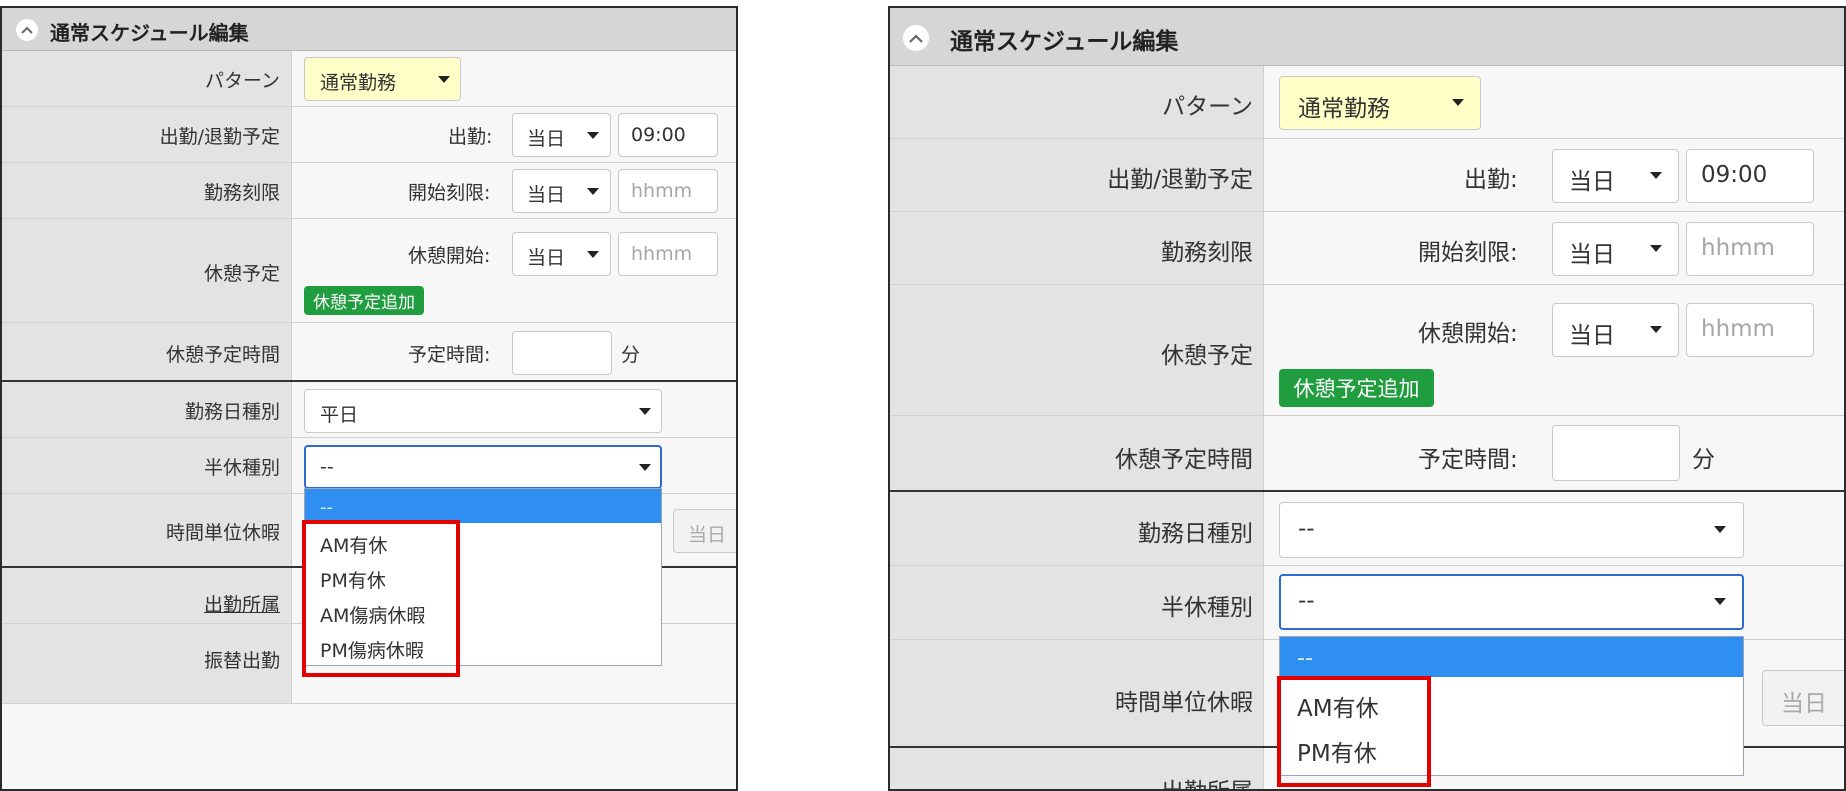  I want to click on row-attendance: 出勤/退勤予定 出勤: 当日 09:00, so click(369, 135).